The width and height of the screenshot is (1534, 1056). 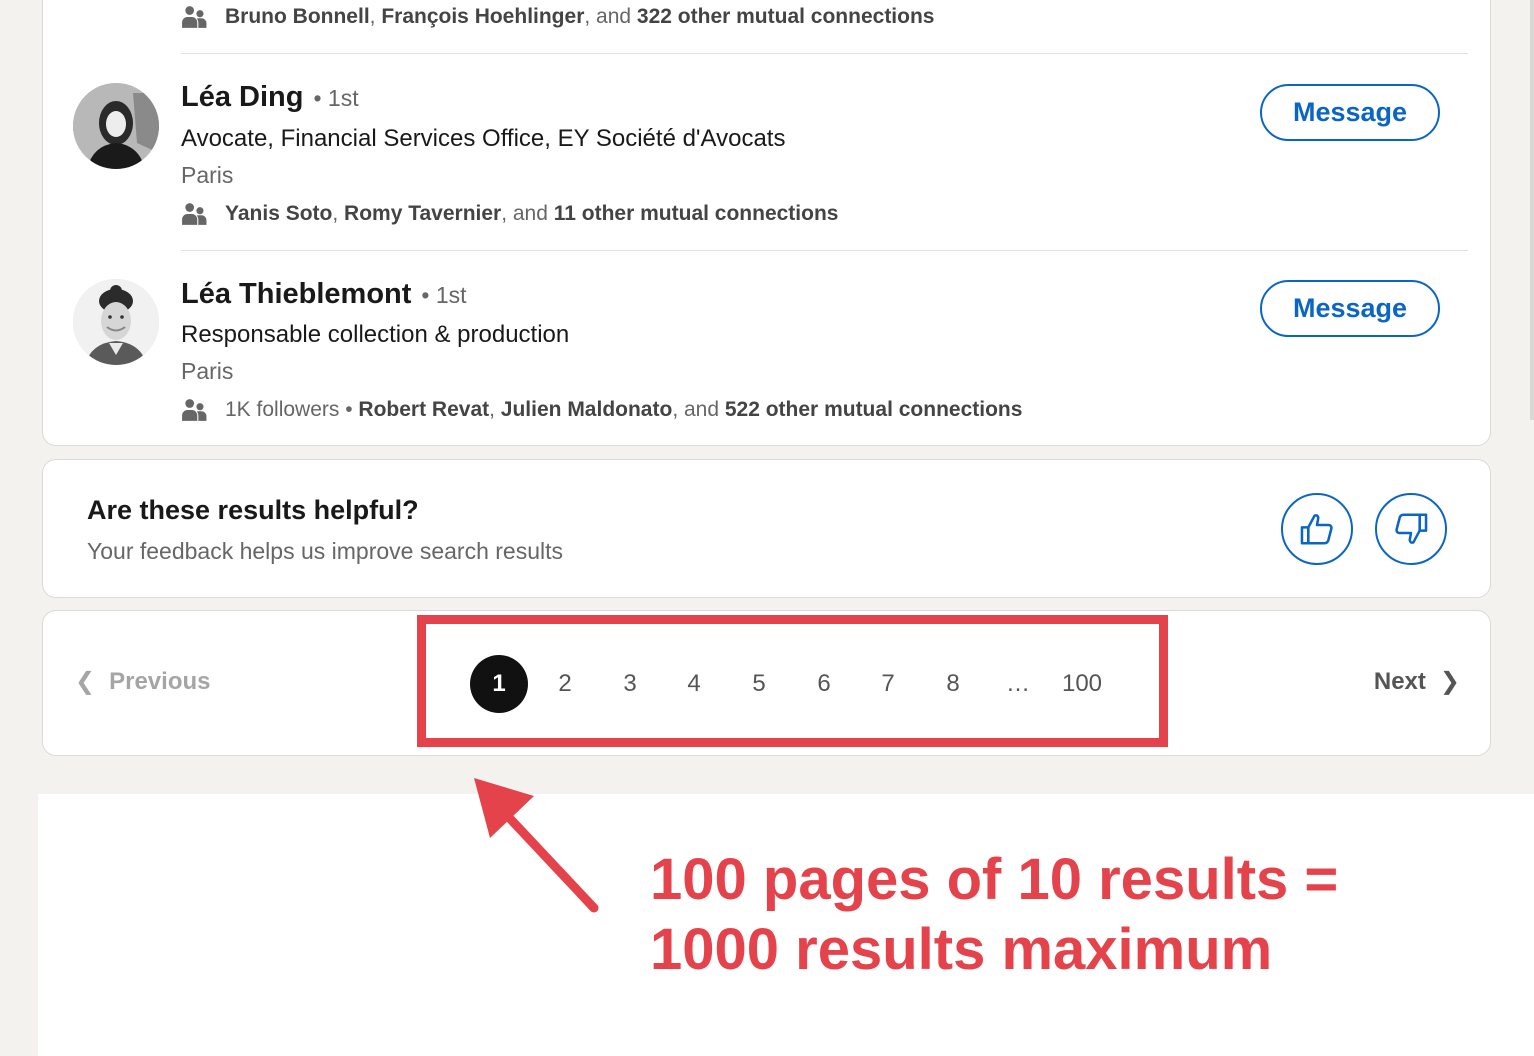 What do you see at coordinates (1399, 681) in the screenshot?
I see `next-label: Next` at bounding box center [1399, 681].